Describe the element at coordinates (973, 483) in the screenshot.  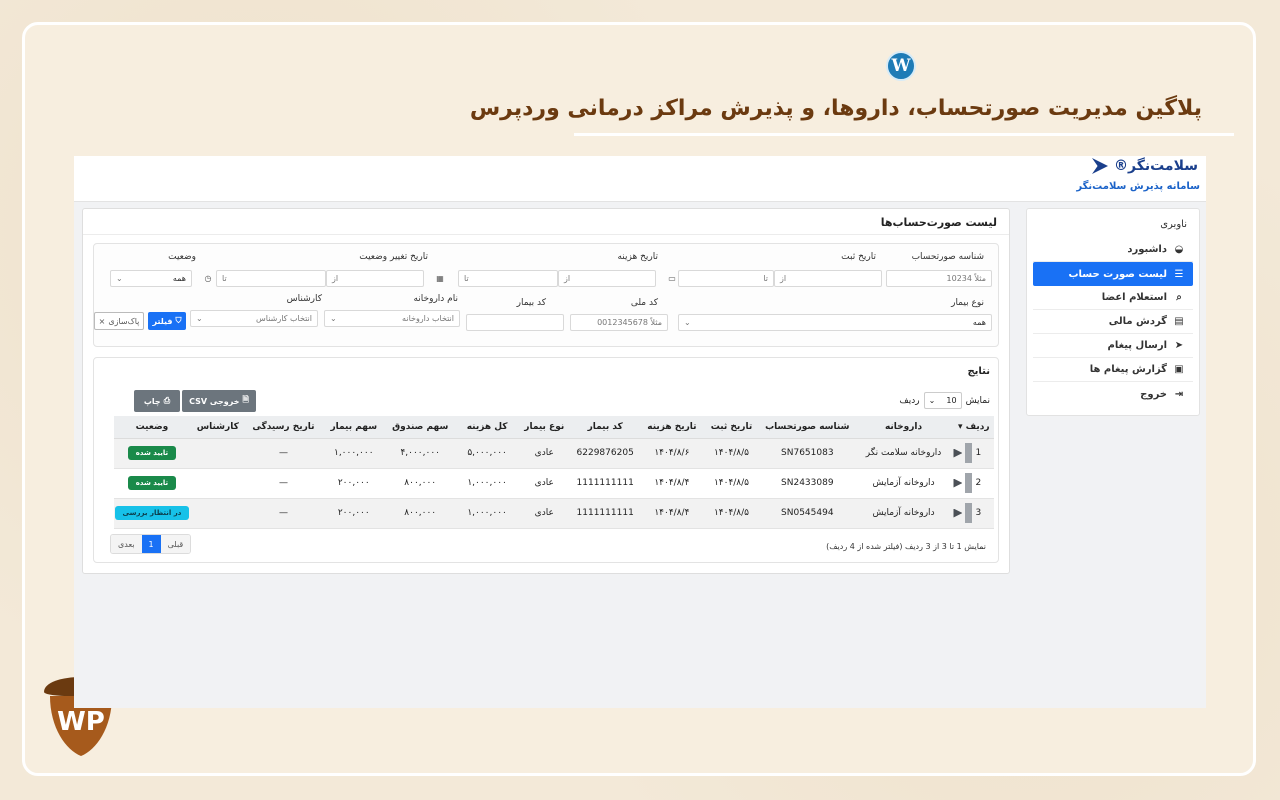
I see `row-number-cell: 2` at that location.